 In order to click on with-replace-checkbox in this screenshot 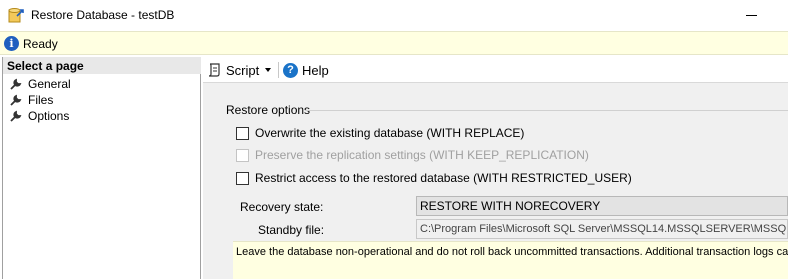, I will do `click(242, 133)`.